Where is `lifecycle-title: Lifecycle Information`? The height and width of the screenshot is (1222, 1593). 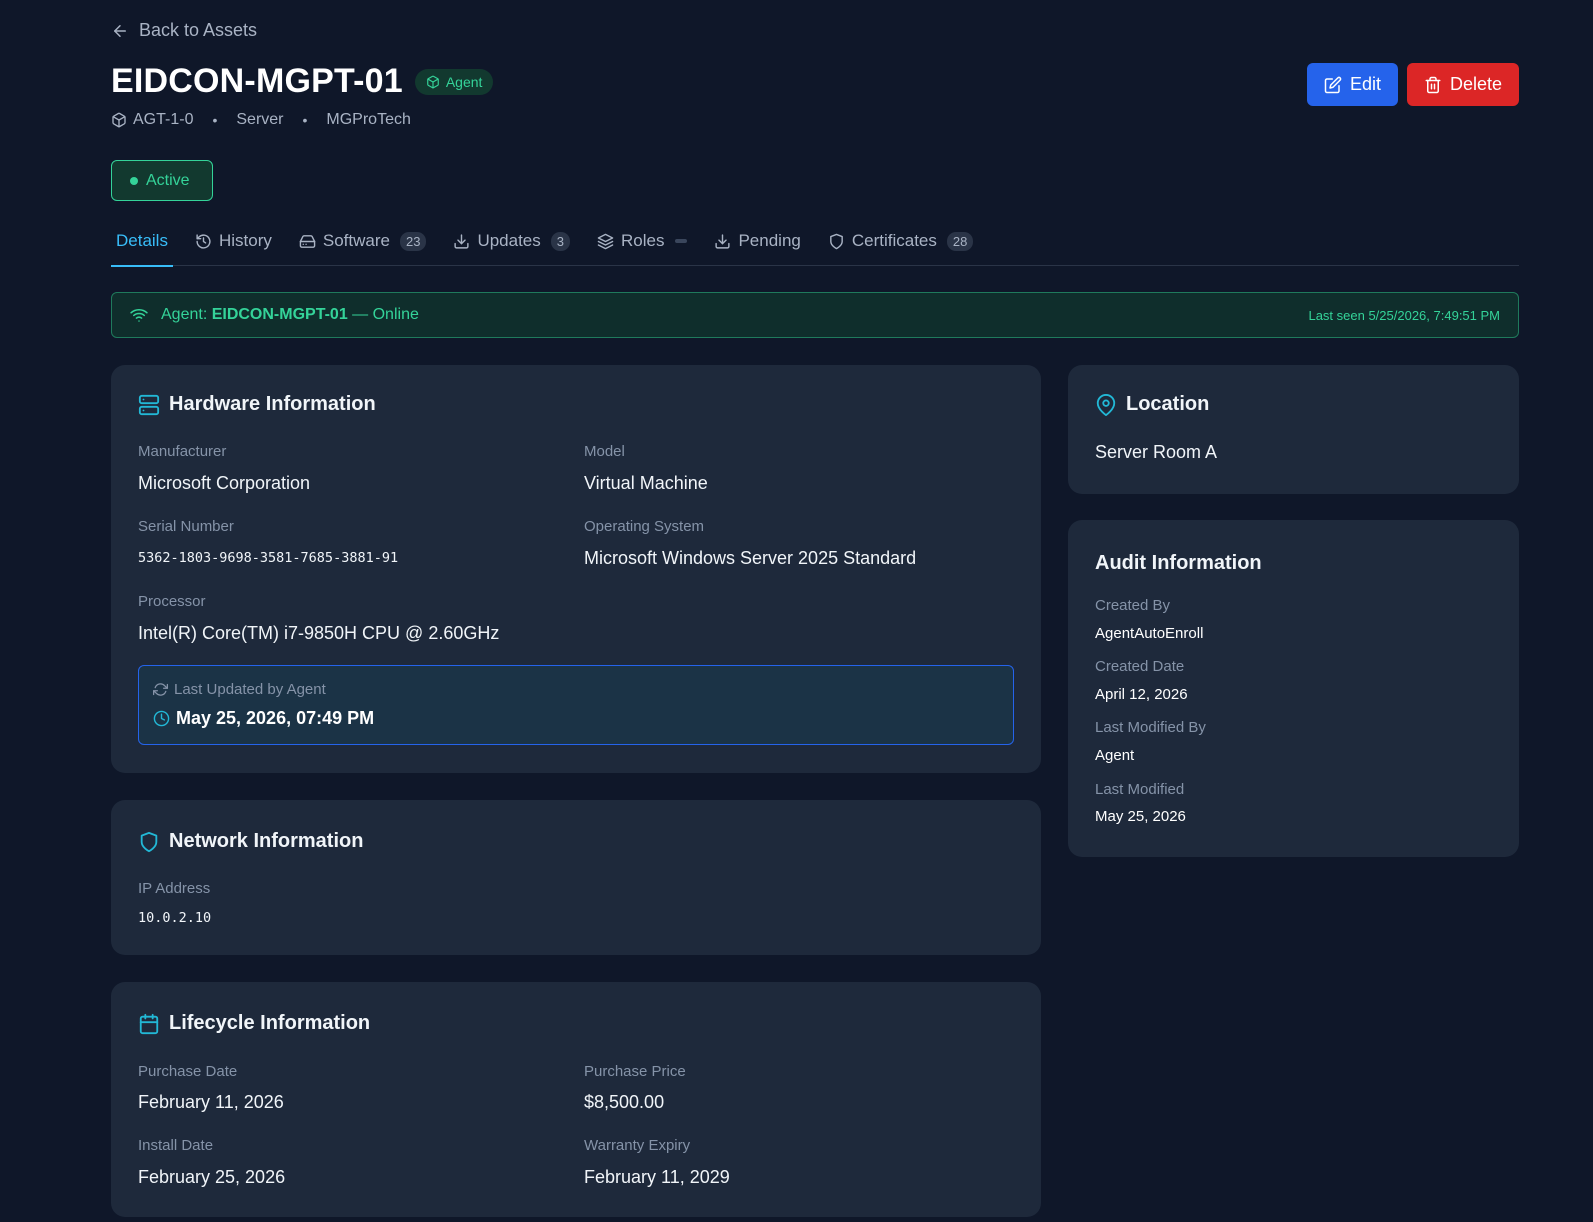 lifecycle-title: Lifecycle Information is located at coordinates (254, 1023).